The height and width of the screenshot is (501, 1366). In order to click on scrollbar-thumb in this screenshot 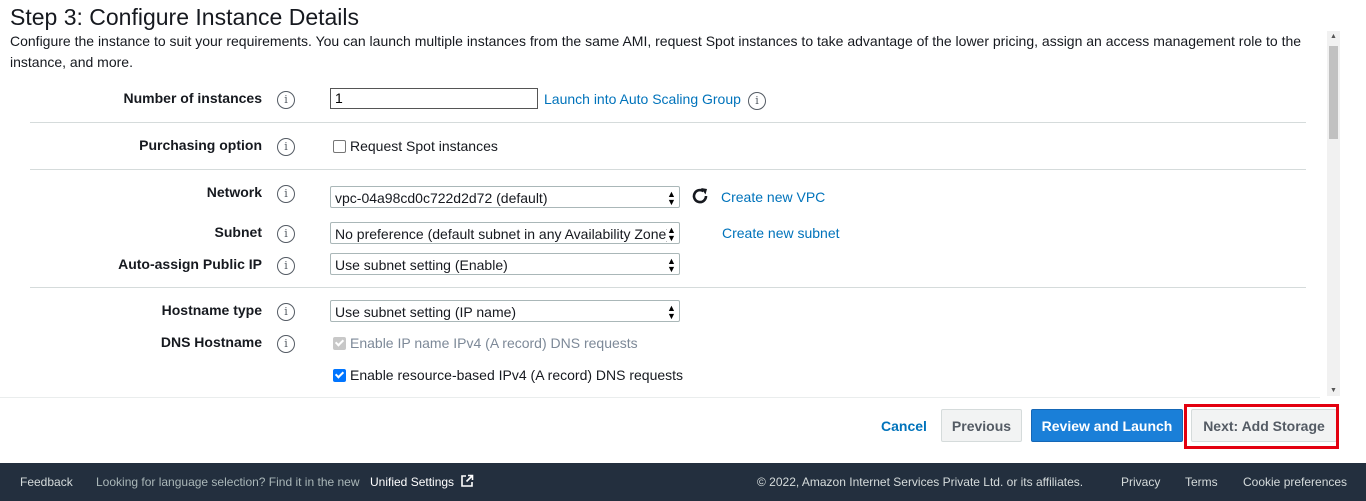, I will do `click(1333, 92)`.